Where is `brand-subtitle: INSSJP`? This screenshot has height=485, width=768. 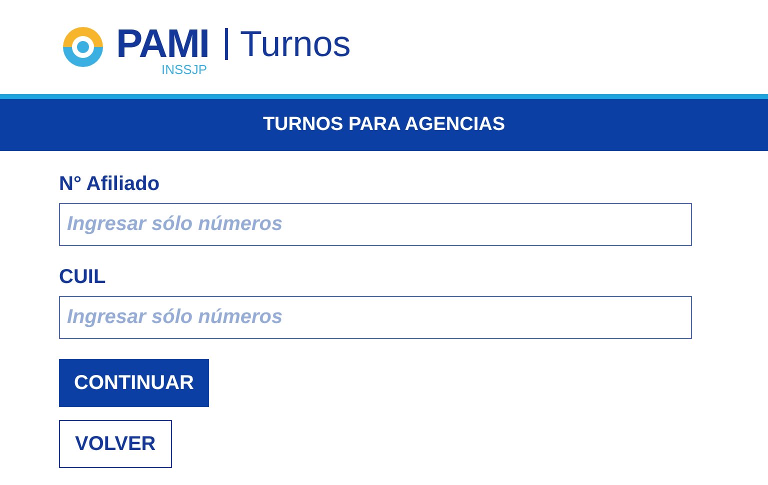
brand-subtitle: INSSJP is located at coordinates (185, 70).